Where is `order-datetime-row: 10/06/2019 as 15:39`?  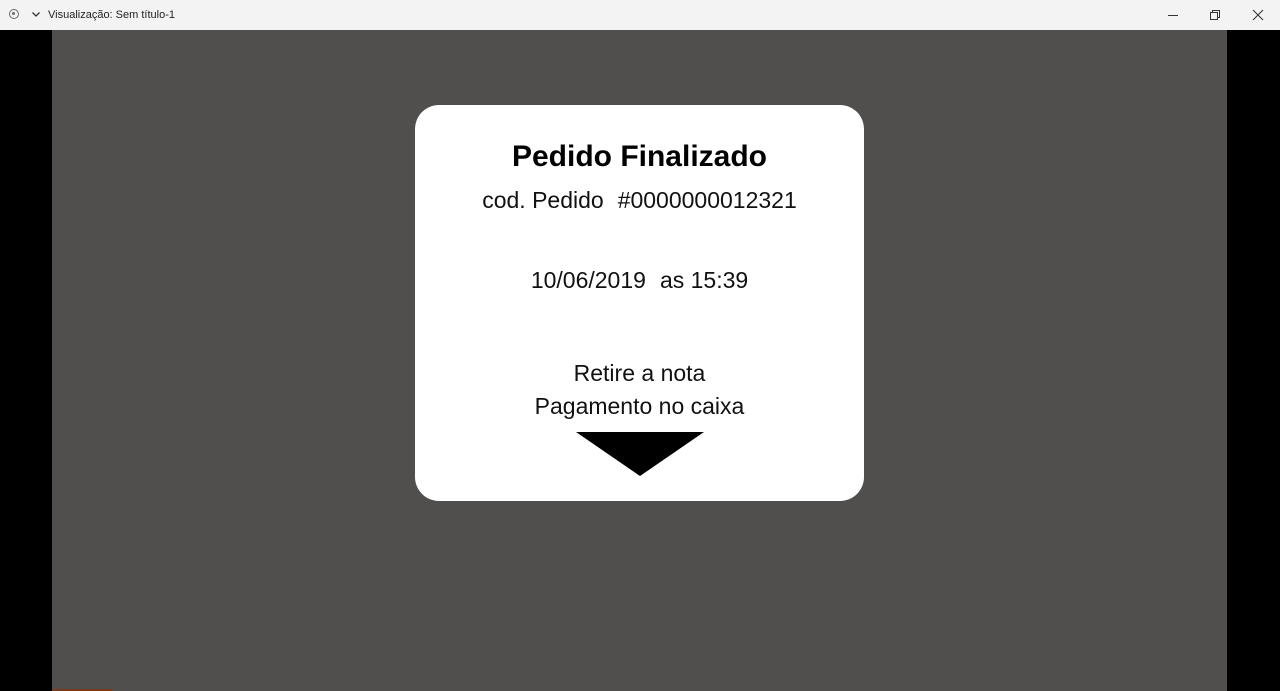 order-datetime-row: 10/06/2019 as 15:39 is located at coordinates (639, 280).